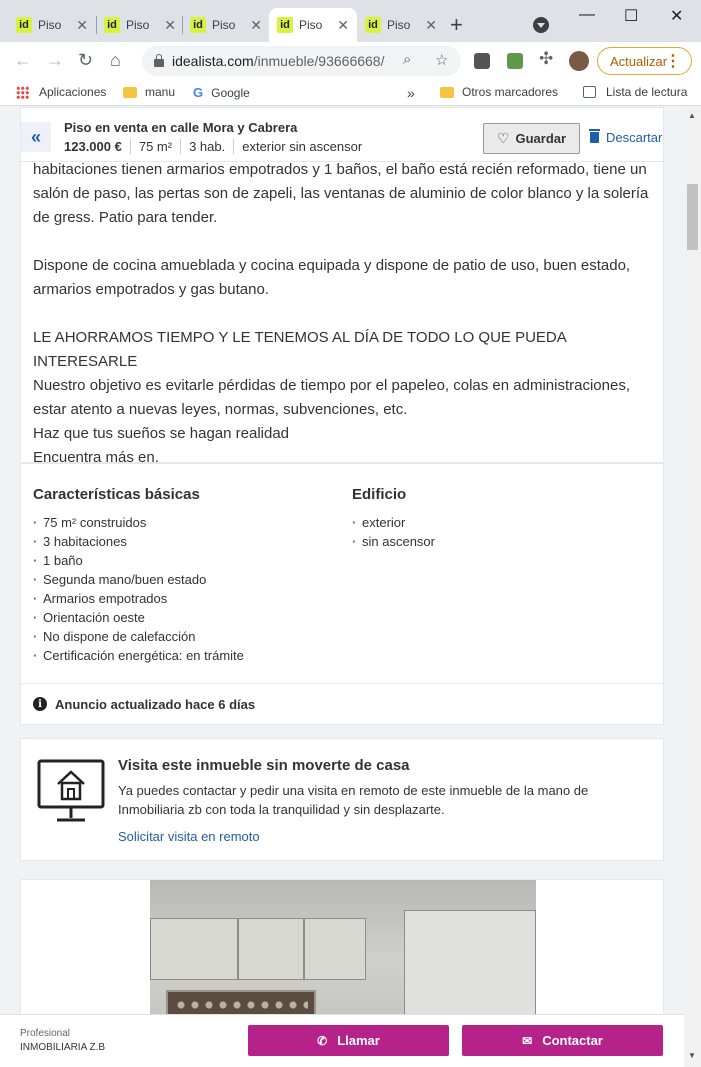 The width and height of the screenshot is (701, 1067). Describe the element at coordinates (393, 522) in the screenshot. I see `list-item: exterior` at that location.